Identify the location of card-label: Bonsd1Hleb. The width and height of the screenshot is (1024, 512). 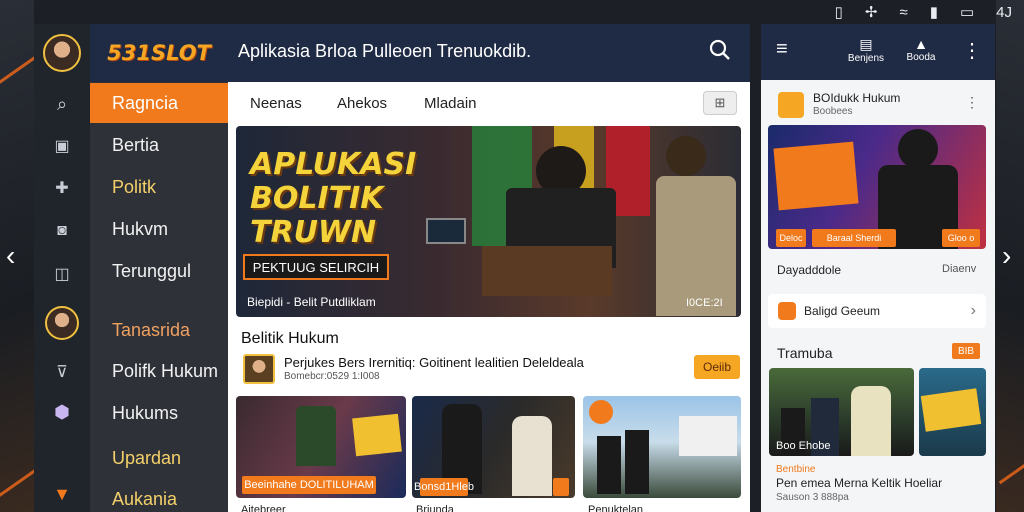
(444, 487).